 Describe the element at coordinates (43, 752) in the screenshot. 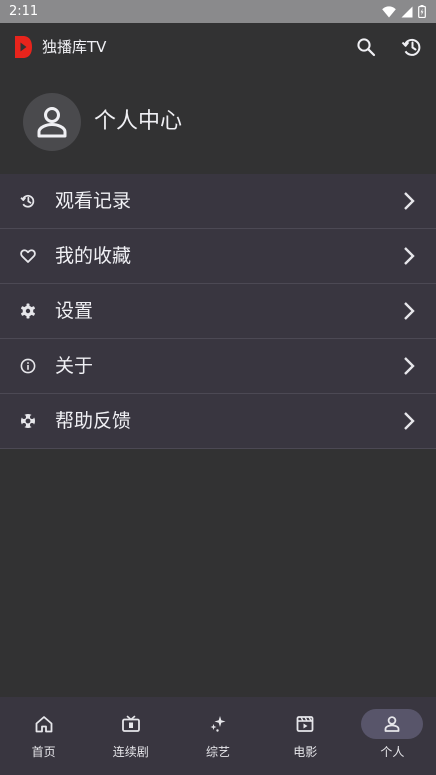

I see `nav-label: 首页` at that location.